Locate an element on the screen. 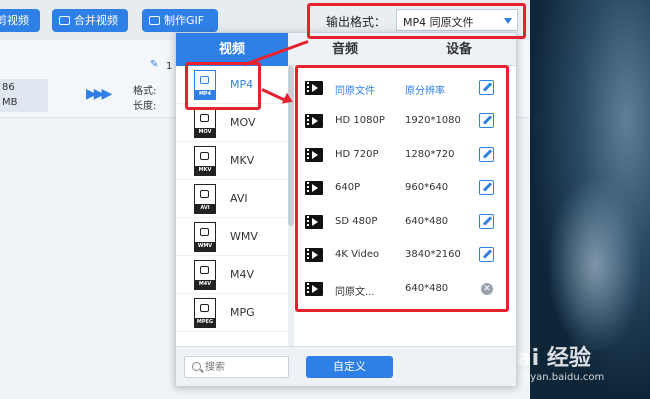 The width and height of the screenshot is (650, 399). format-badge: MPEG is located at coordinates (205, 322).